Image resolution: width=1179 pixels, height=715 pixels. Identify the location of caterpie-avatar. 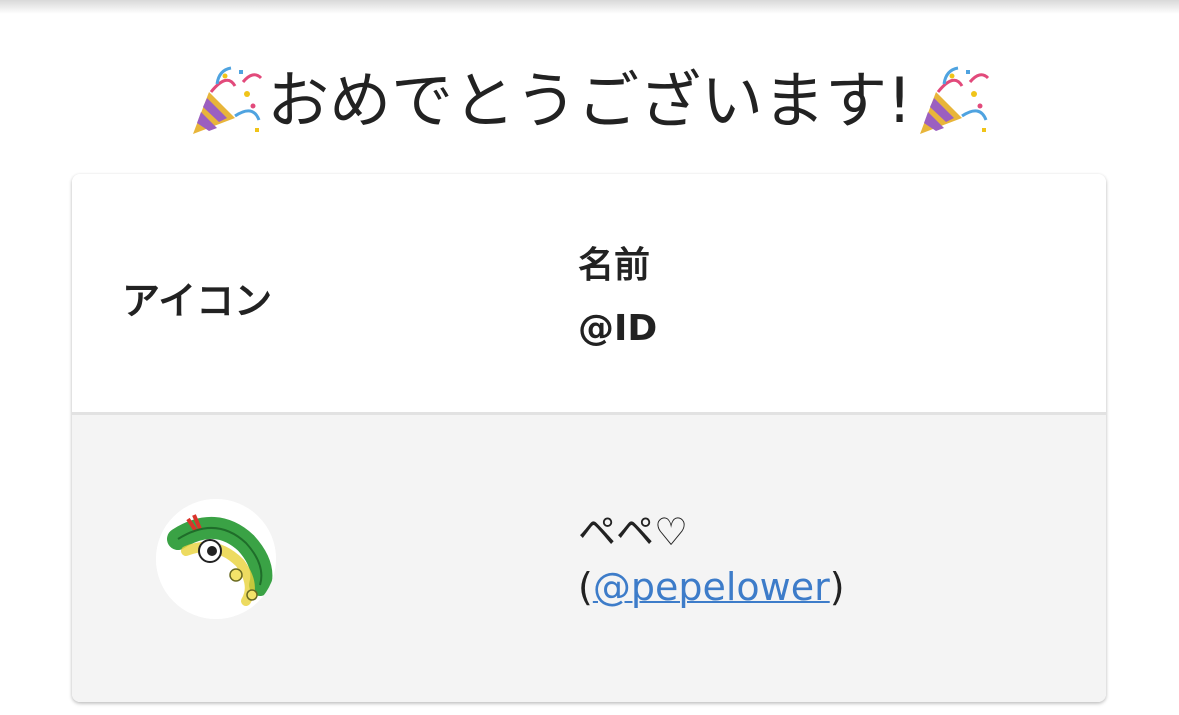
(216, 559).